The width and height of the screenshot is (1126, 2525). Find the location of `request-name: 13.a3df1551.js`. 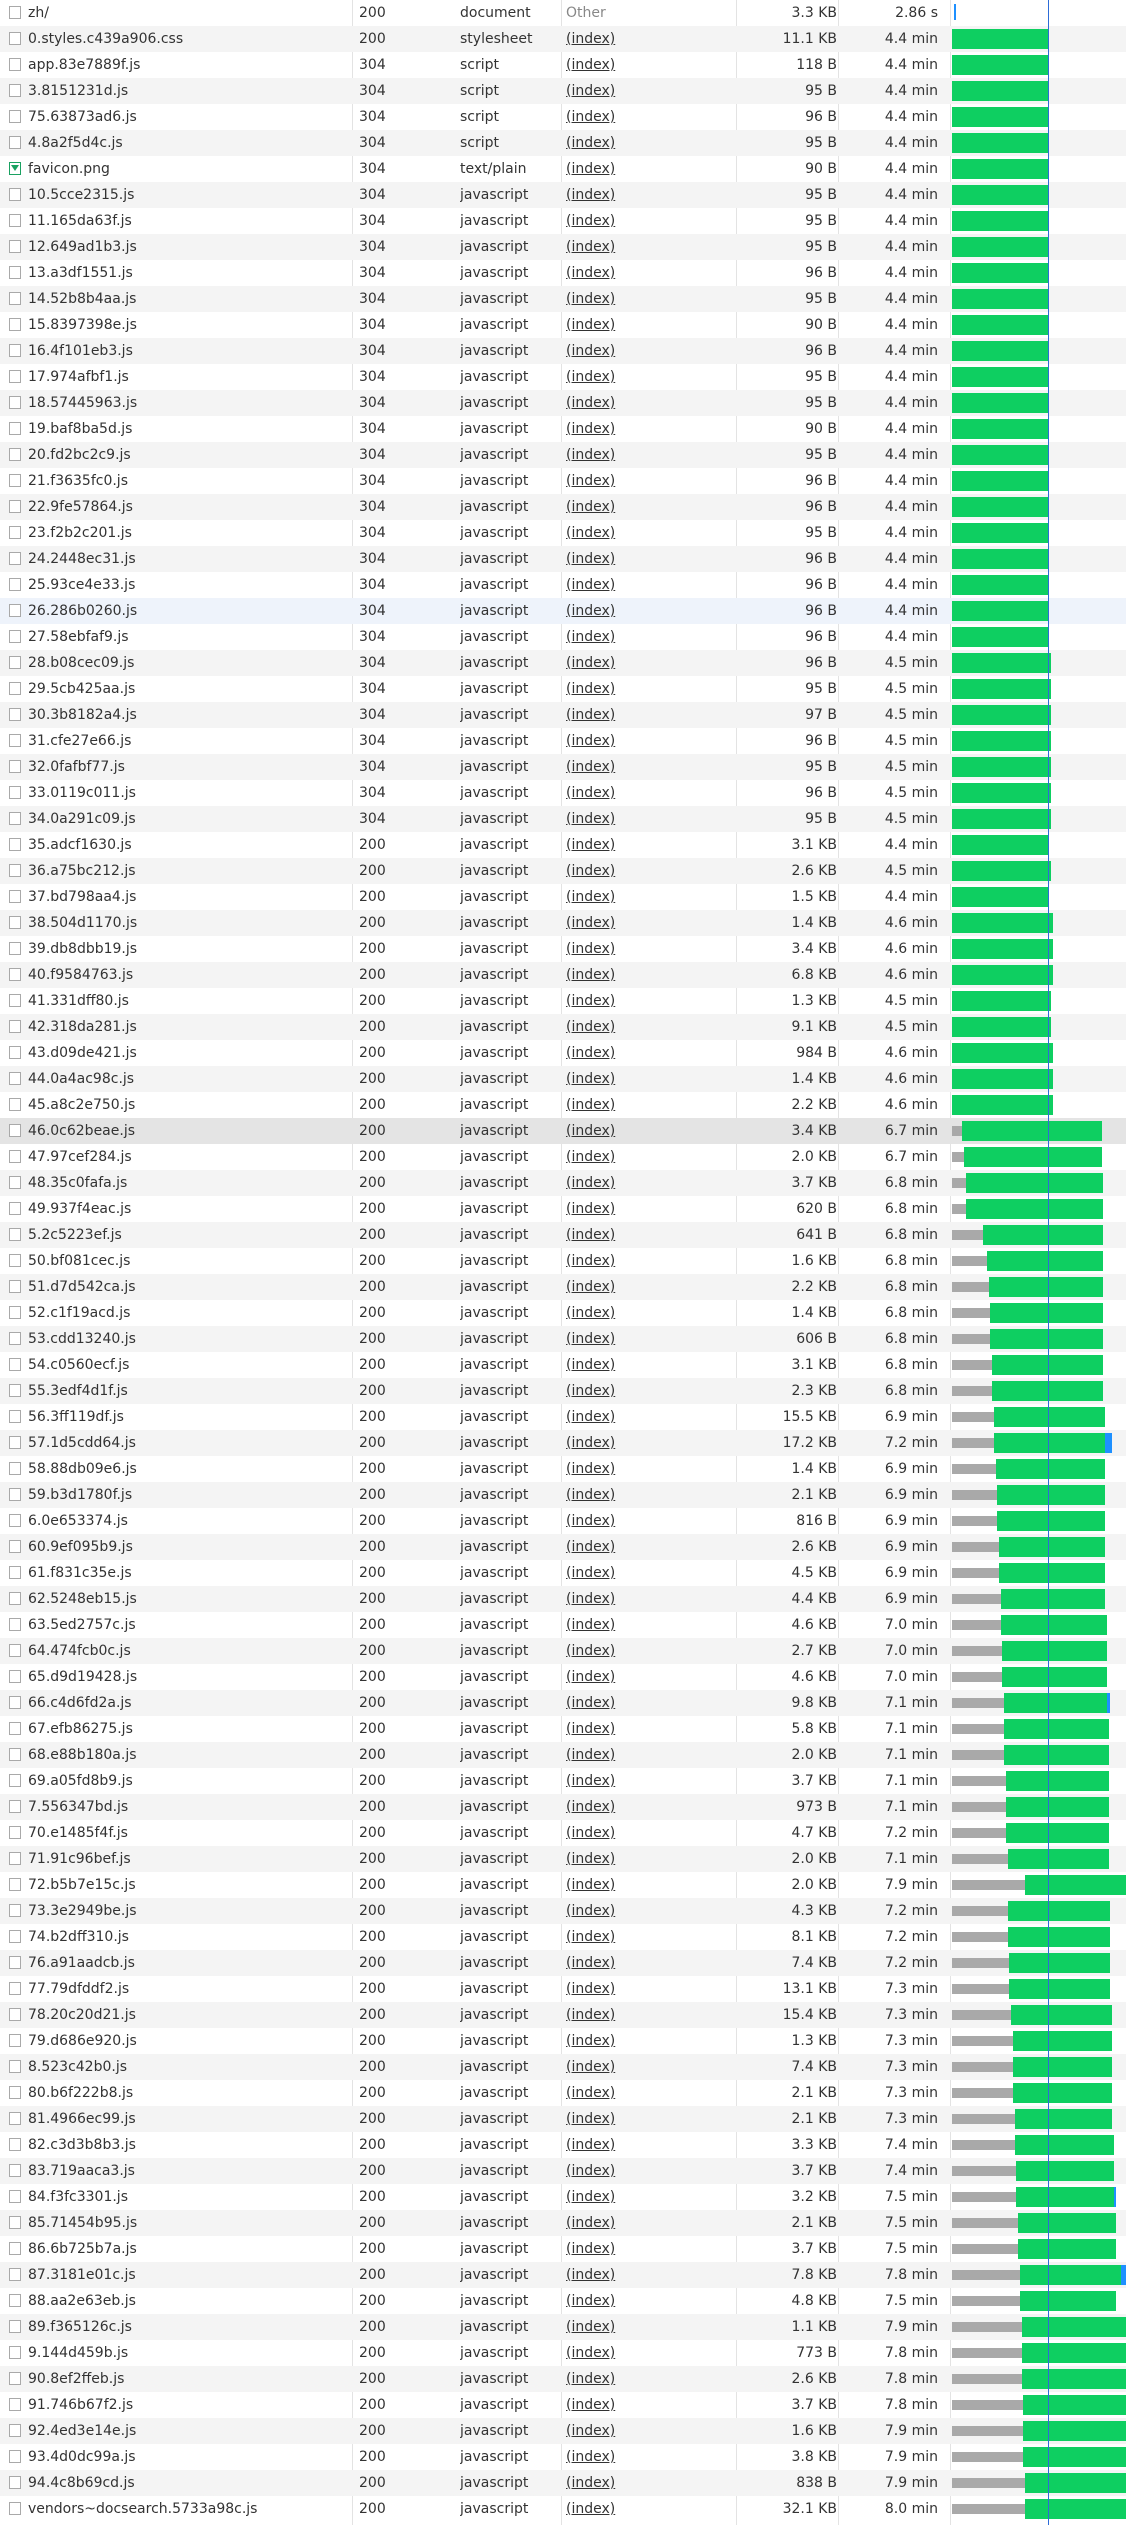

request-name: 13.a3df1551.js is located at coordinates (189, 273).